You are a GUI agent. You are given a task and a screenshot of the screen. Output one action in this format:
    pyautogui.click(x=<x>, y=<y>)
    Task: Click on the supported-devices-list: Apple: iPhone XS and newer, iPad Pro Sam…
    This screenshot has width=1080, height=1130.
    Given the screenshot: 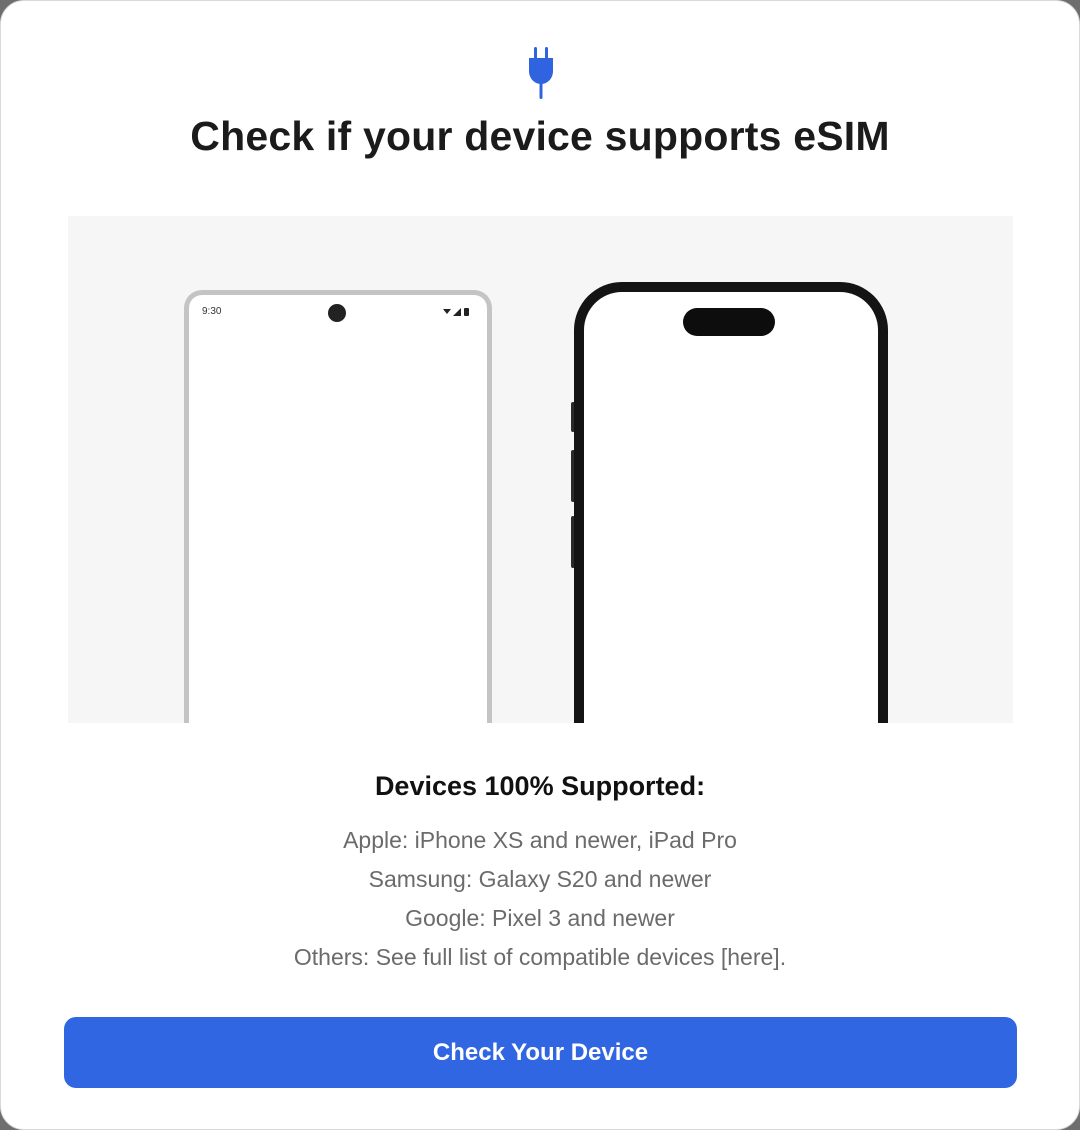 What is the action you would take?
    pyautogui.click(x=540, y=899)
    